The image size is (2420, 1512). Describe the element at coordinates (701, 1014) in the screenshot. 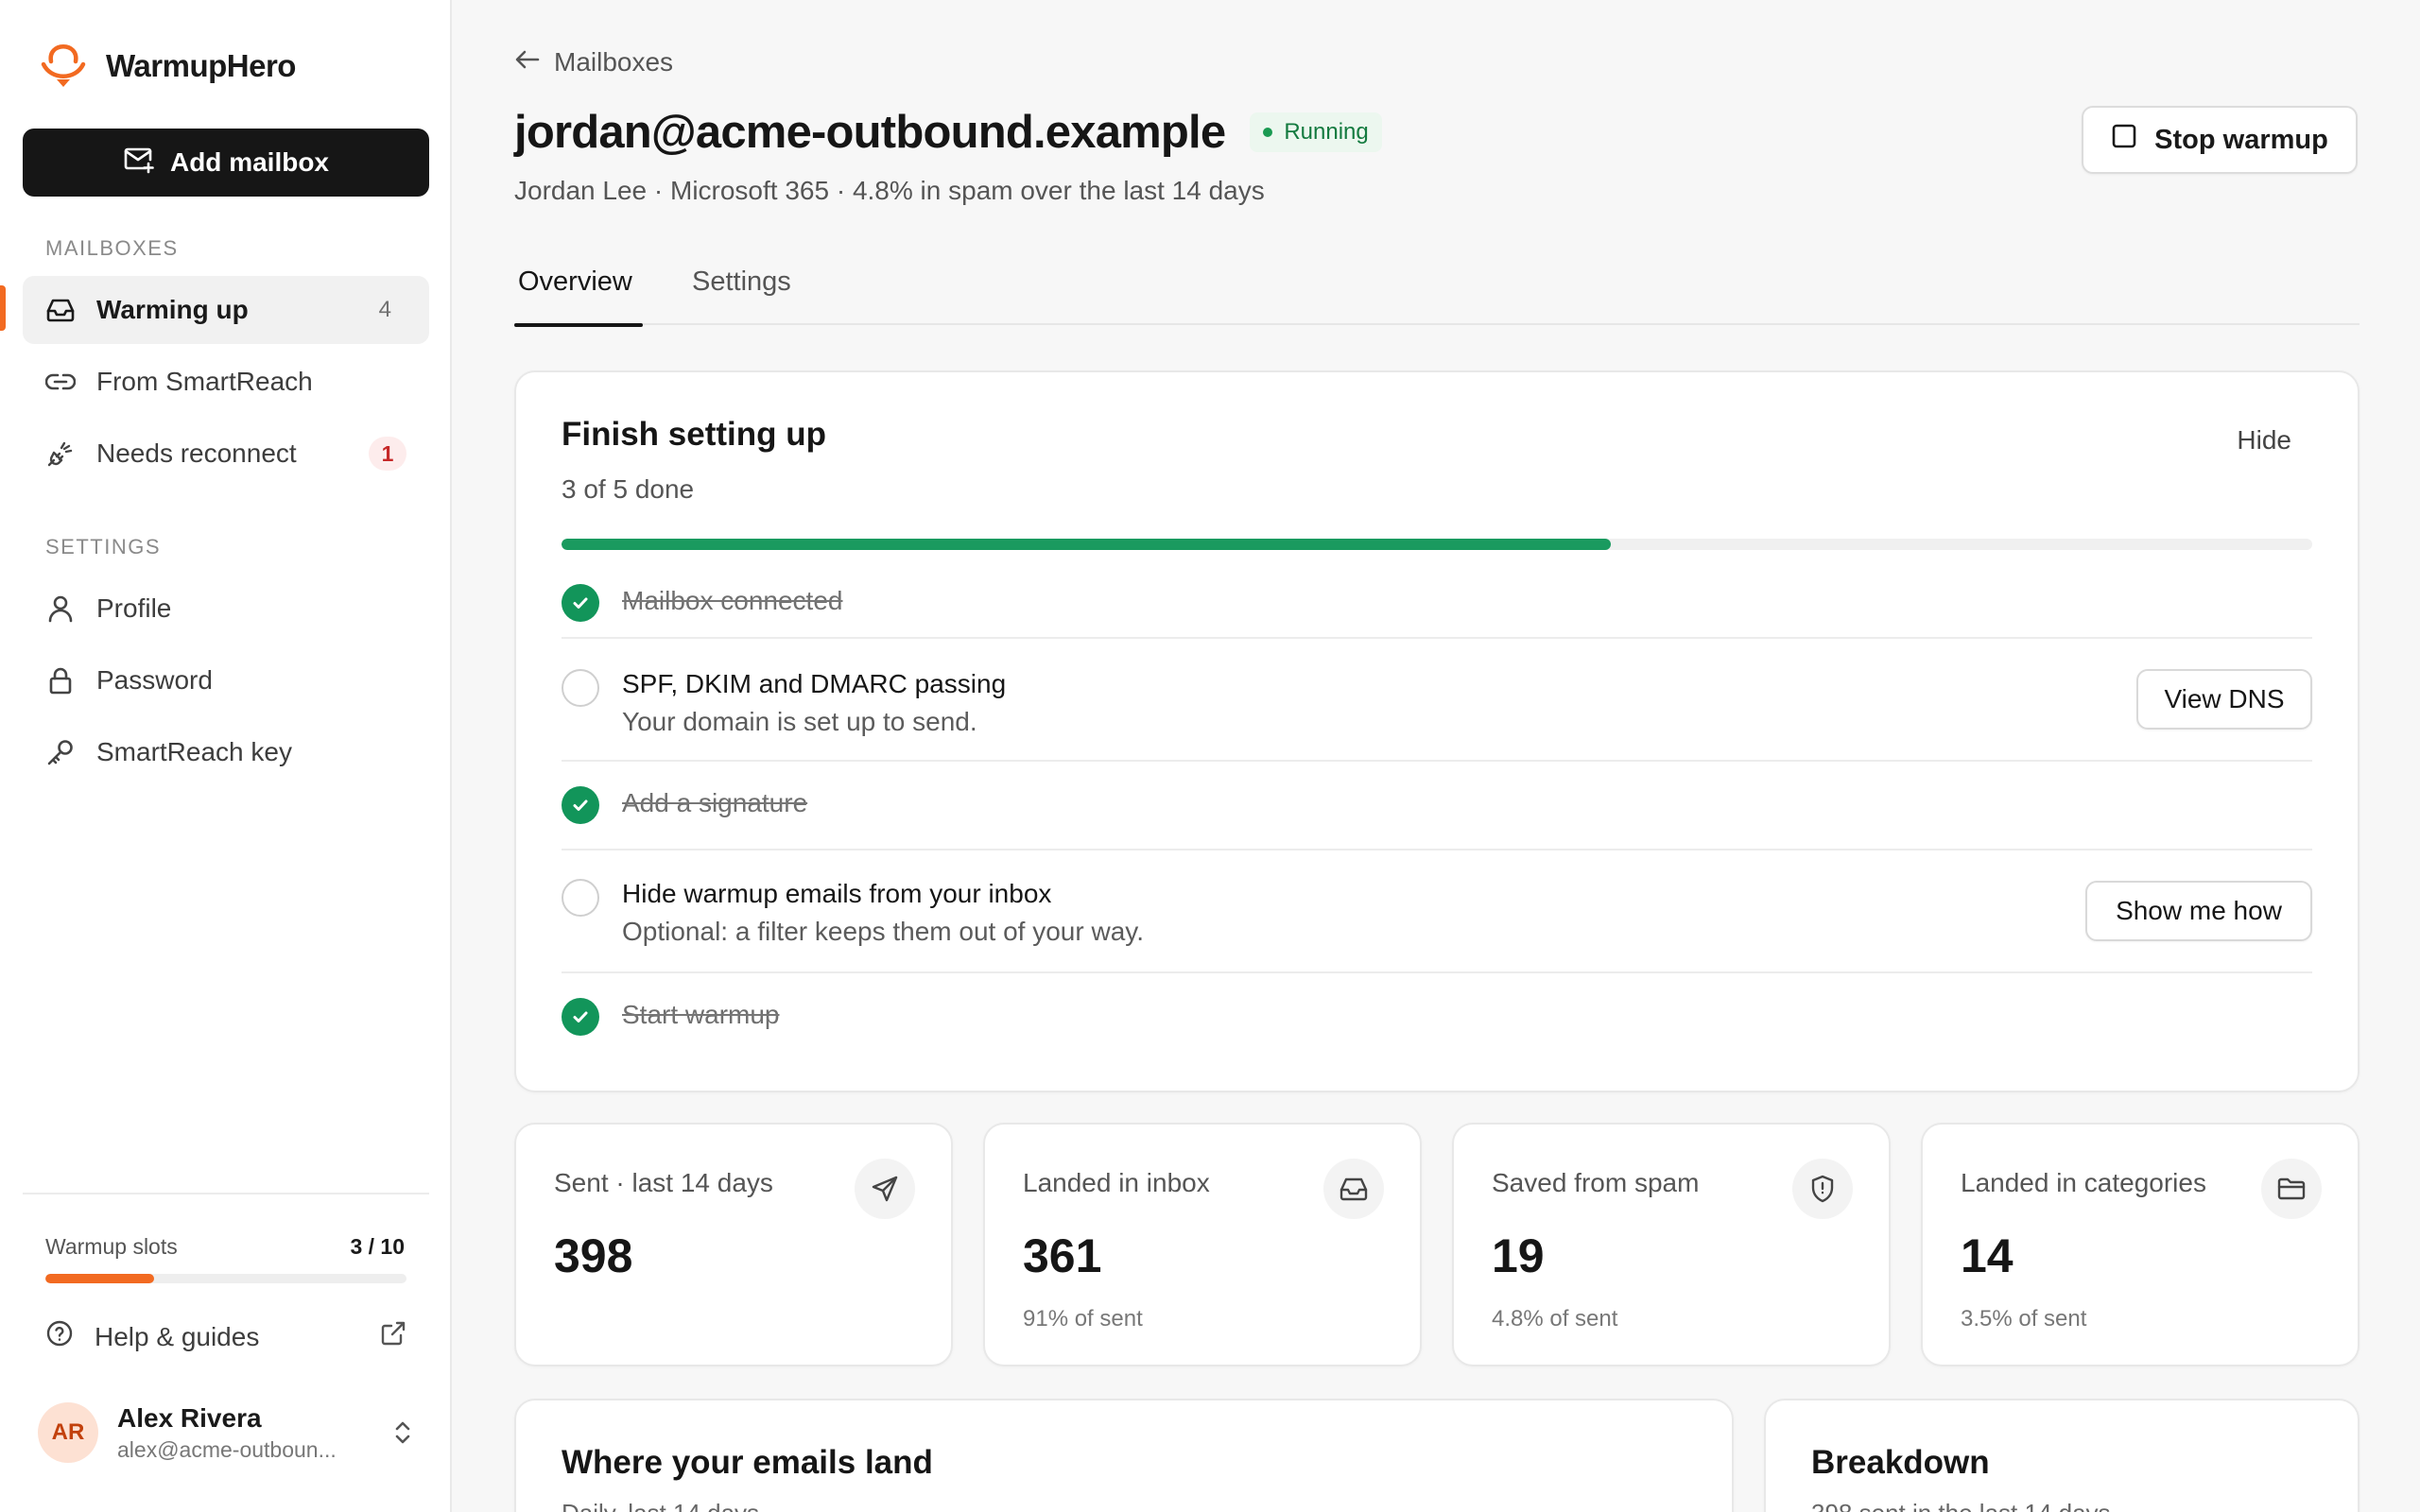

I see `step-title: Start warmup` at that location.